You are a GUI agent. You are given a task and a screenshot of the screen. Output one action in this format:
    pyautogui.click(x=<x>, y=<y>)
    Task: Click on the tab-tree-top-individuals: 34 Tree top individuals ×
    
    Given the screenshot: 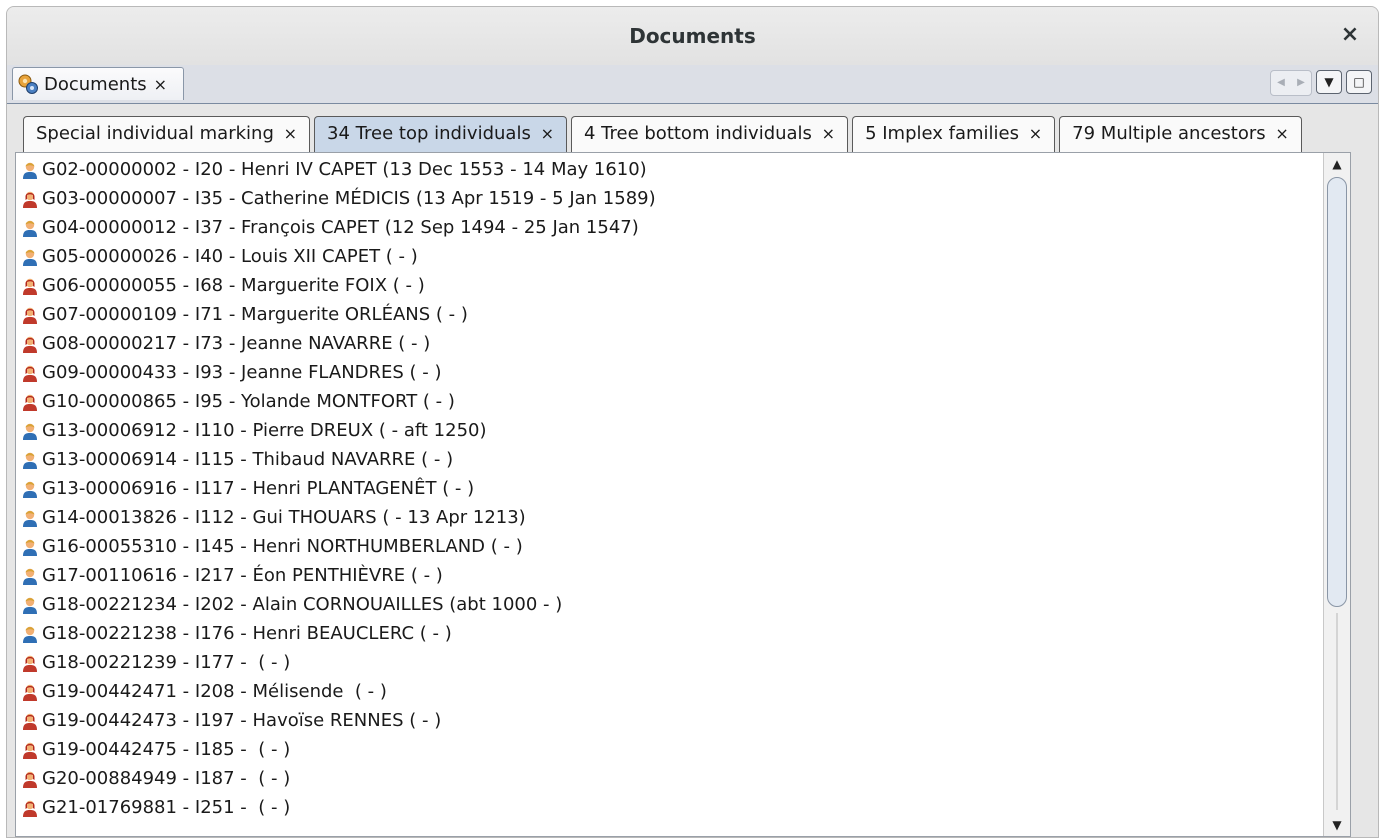 What is the action you would take?
    pyautogui.click(x=440, y=134)
    